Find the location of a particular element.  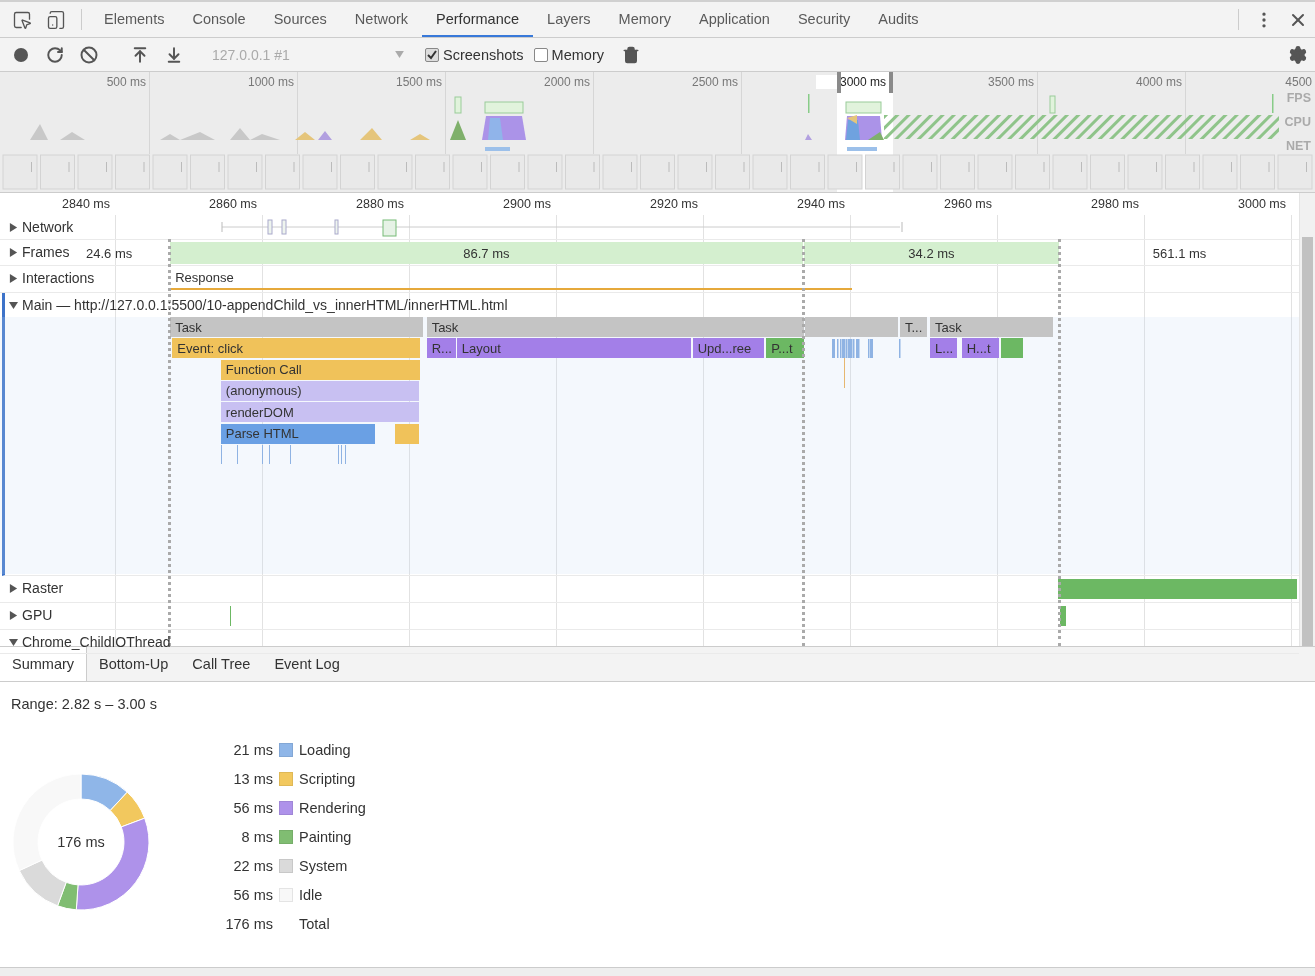

details-tab: Bottom-Up is located at coordinates (134, 664).